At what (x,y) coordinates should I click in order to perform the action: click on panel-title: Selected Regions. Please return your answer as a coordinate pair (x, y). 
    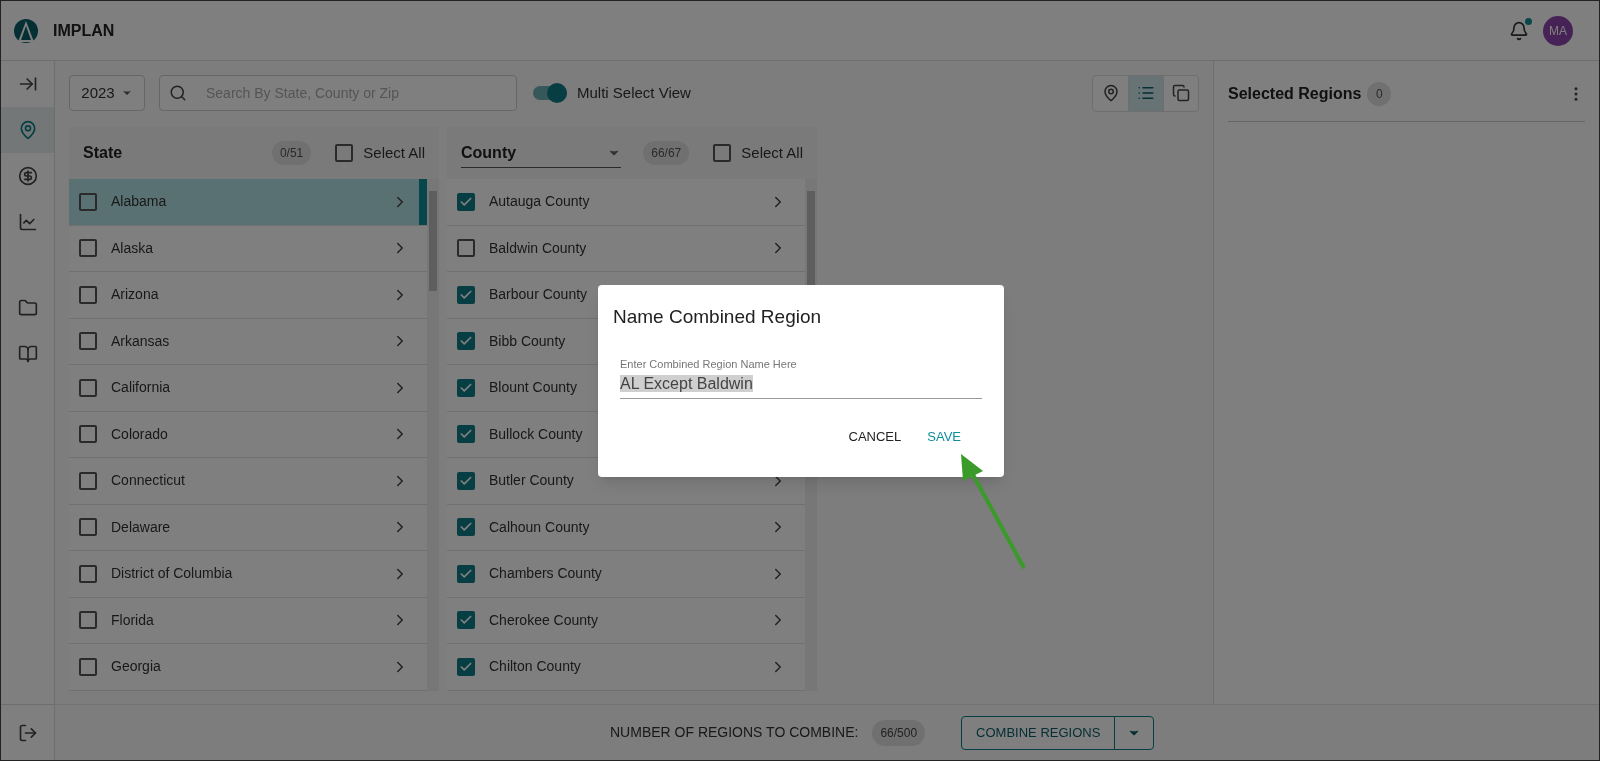
    Looking at the image, I should click on (1295, 94).